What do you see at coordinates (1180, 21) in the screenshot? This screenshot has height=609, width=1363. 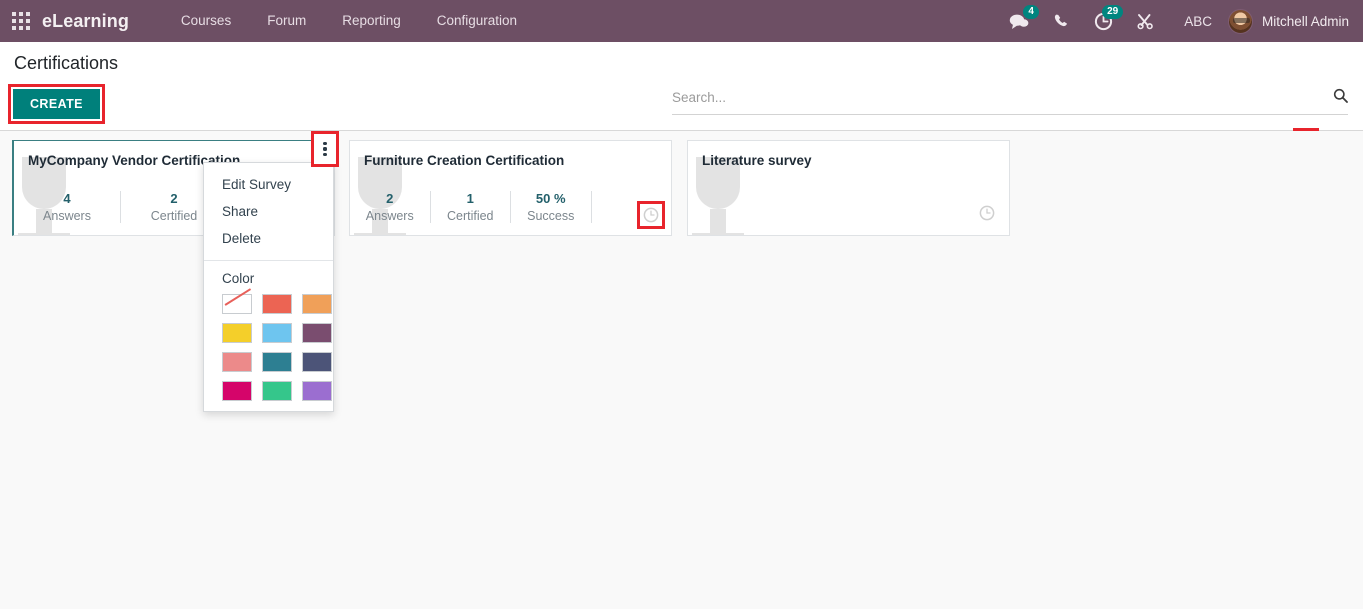 I see `systray: 4 29 ABC Mitchell Admin` at bounding box center [1180, 21].